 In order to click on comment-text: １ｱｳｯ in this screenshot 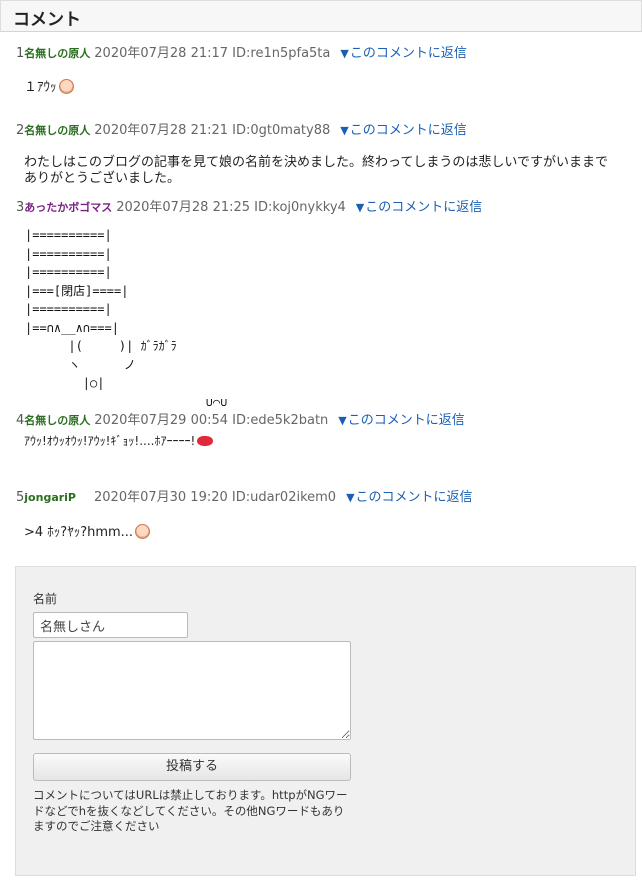, I will do `click(40, 87)`.